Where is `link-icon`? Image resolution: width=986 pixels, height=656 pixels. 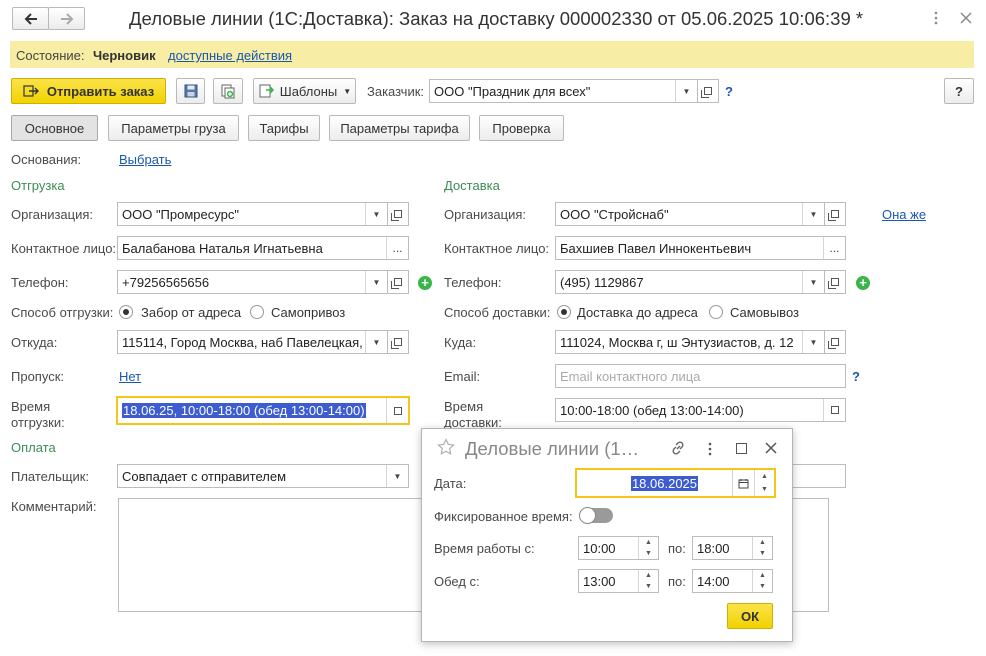
link-icon is located at coordinates (678, 448).